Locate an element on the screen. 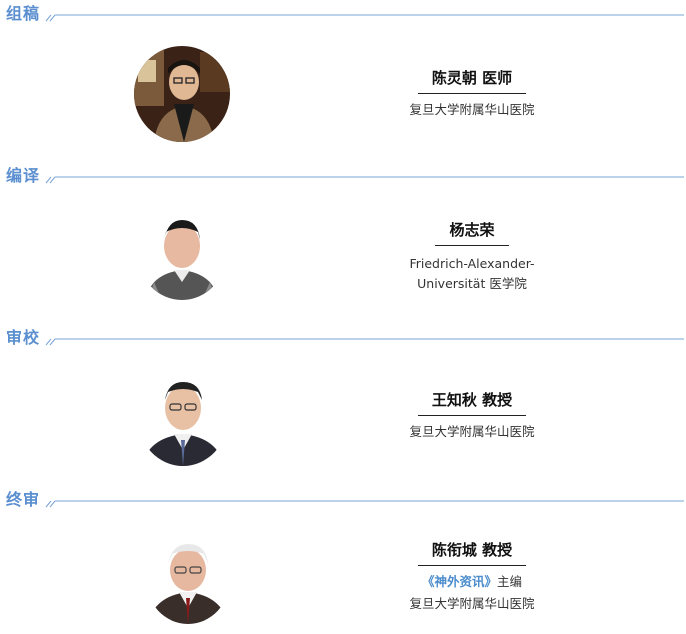 The width and height of the screenshot is (686, 634). person-info: 陈灵朝 医师 复旦大学附属华山医院 is located at coordinates (472, 94).